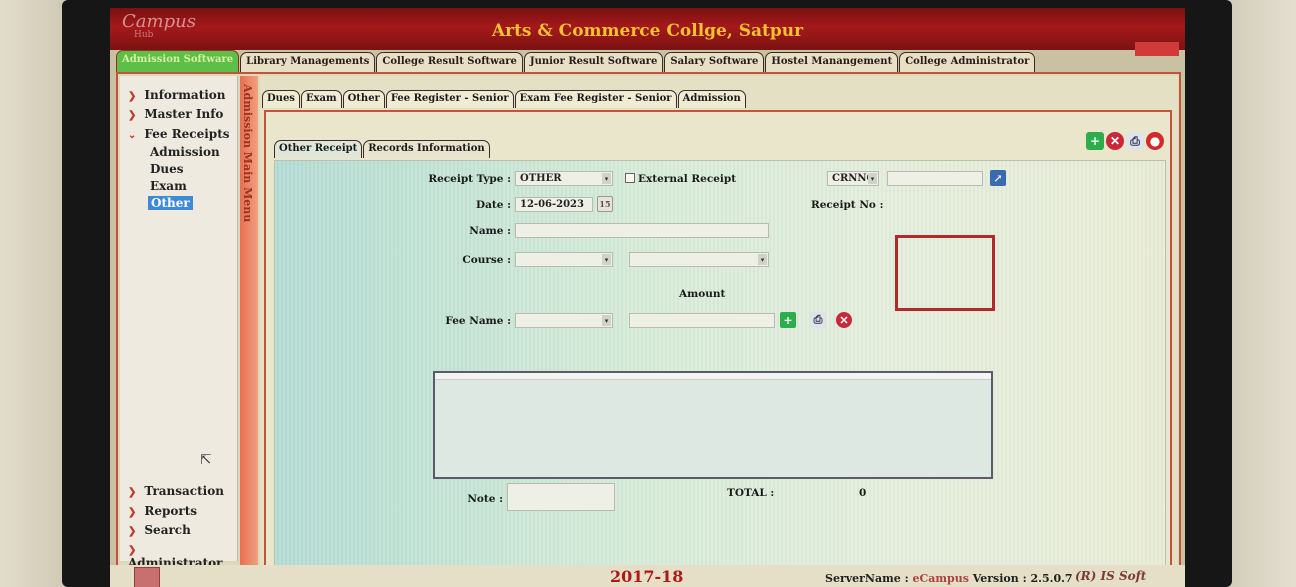 The height and width of the screenshot is (587, 1296). Describe the element at coordinates (185, 95) in the screenshot. I see `sidebar-item-label: Information` at that location.